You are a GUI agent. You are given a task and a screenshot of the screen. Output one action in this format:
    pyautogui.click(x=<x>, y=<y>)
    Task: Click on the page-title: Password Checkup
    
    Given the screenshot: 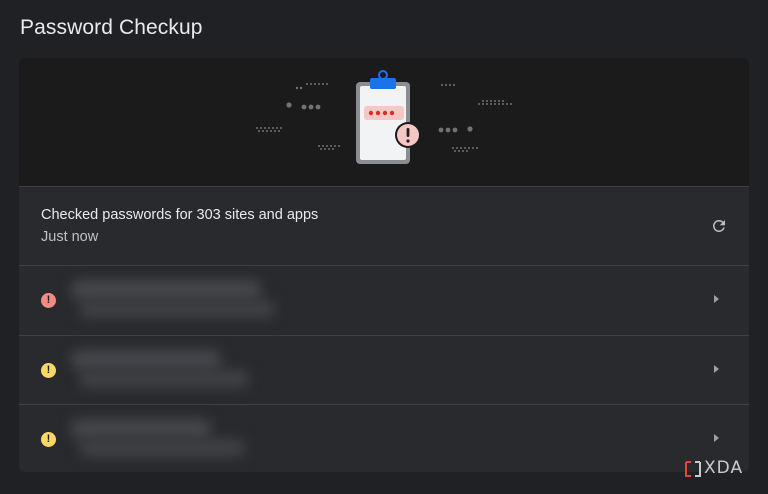 What is the action you would take?
    pyautogui.click(x=111, y=27)
    